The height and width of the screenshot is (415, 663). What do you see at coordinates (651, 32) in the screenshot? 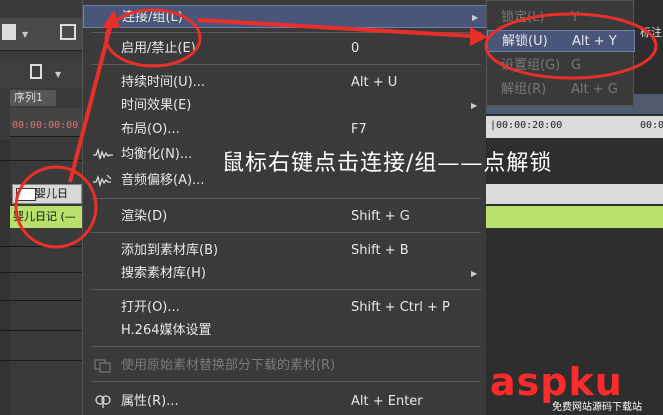
I see `corner-label: 标注` at bounding box center [651, 32].